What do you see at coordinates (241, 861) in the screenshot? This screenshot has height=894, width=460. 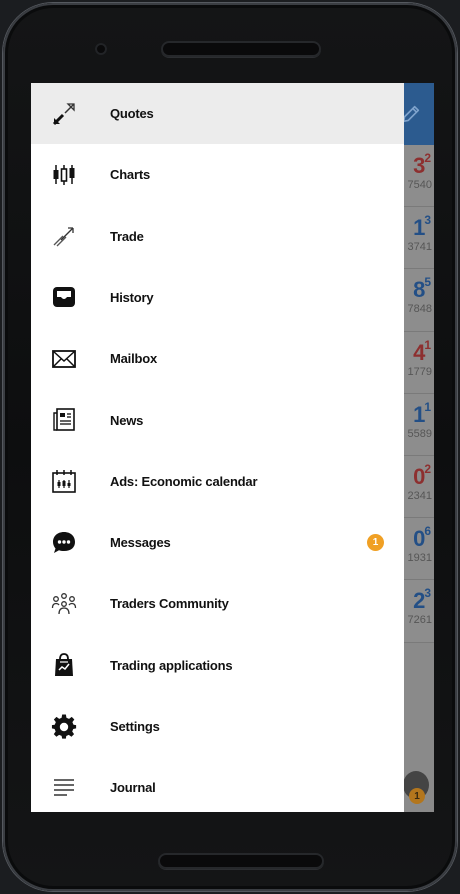 I see `bottom-speaker` at bounding box center [241, 861].